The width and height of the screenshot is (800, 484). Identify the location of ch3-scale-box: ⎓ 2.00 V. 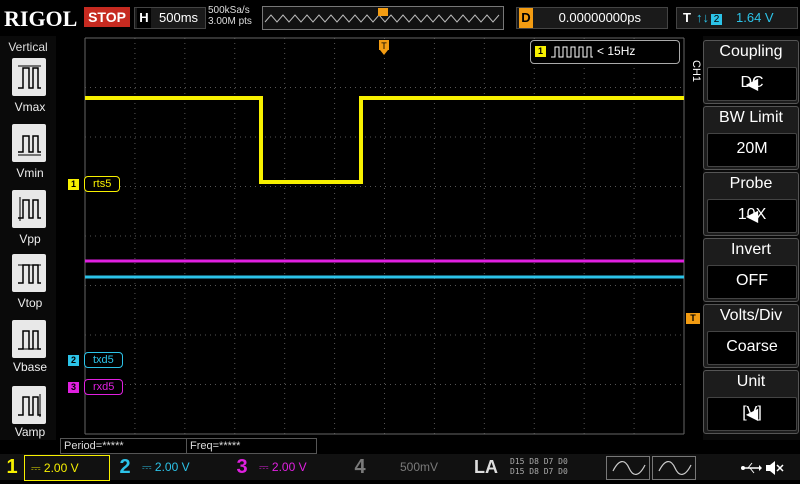
(295, 467).